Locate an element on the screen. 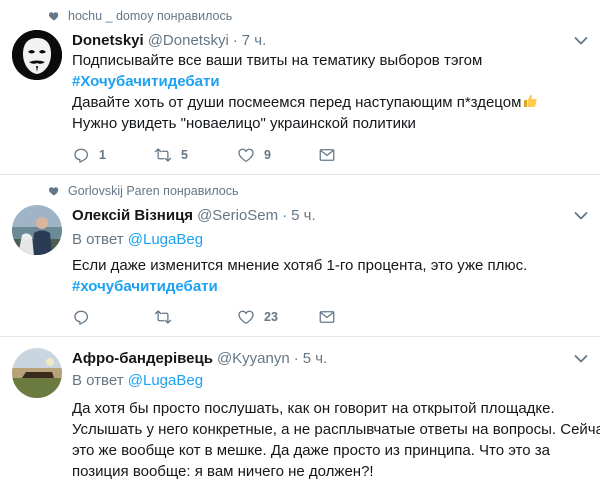  like-button: 23 is located at coordinates (257, 317).